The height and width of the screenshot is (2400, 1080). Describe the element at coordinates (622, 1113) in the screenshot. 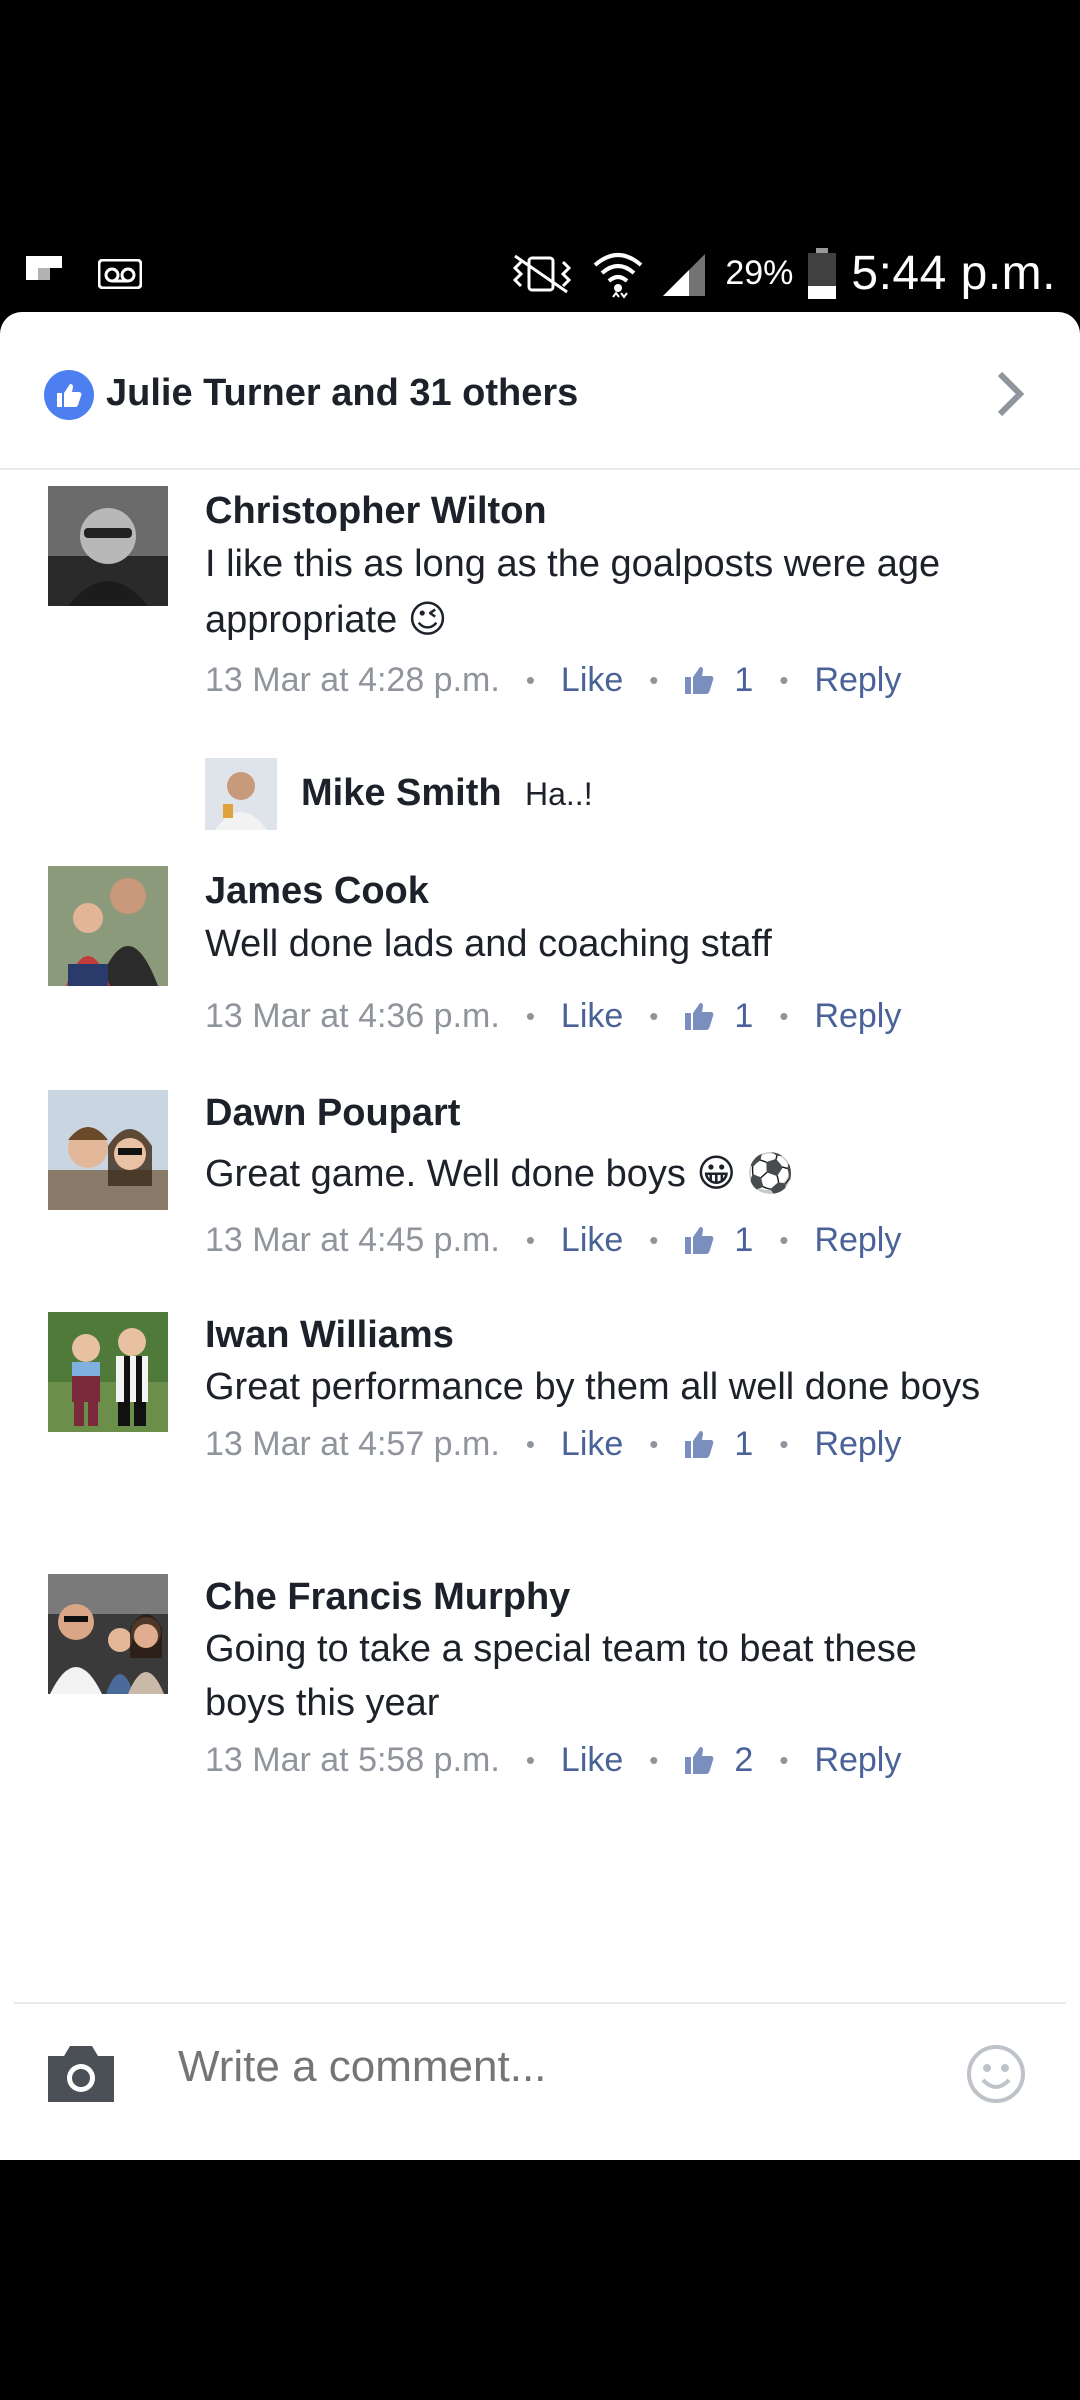

I see `comment-author: Dawn Poupart` at that location.